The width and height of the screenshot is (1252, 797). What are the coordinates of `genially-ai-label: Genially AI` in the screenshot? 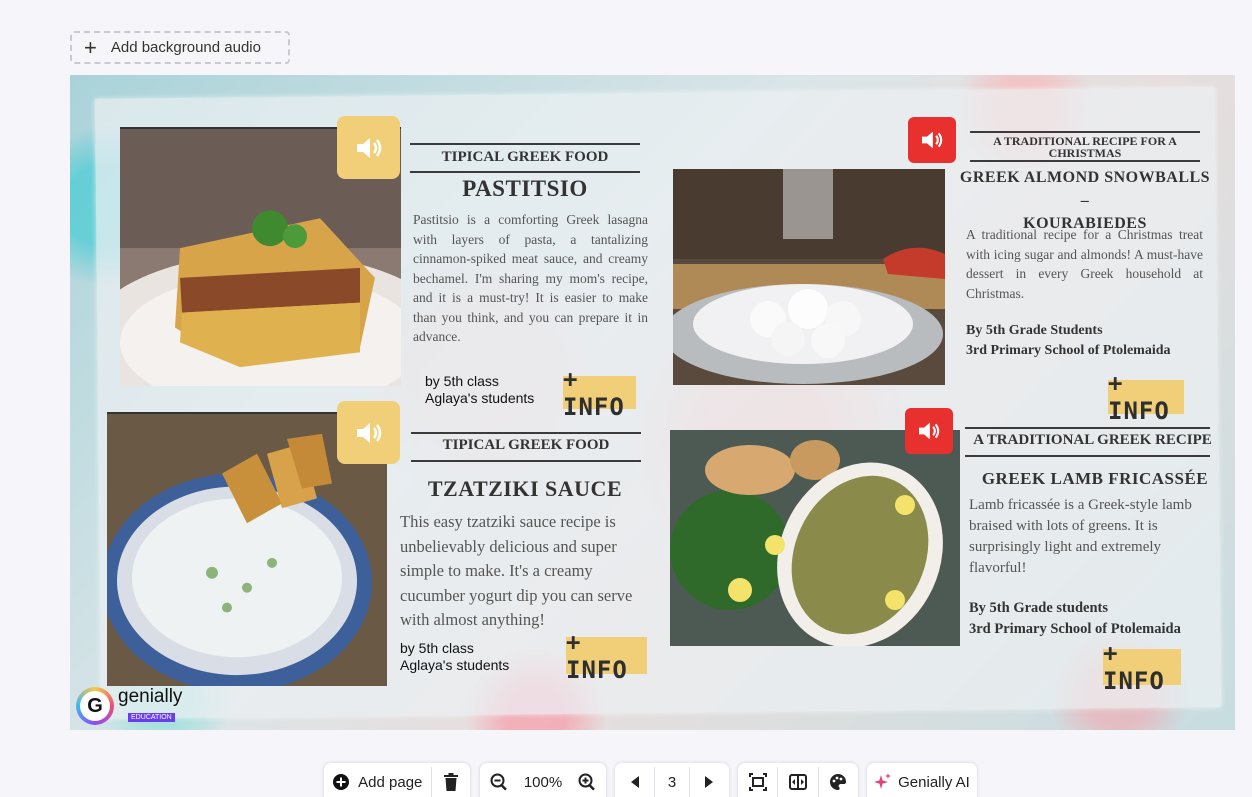 It's located at (934, 782).